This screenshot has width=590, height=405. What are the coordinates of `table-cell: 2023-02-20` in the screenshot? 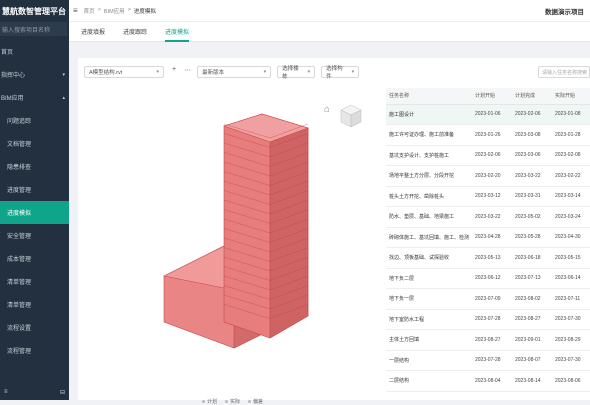 It's located at (492, 176).